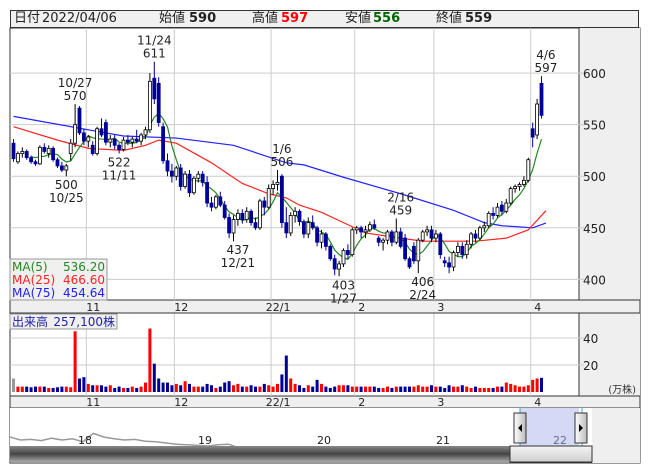  What do you see at coordinates (400, 211) in the screenshot?
I see `annotation-line2: 459` at bounding box center [400, 211].